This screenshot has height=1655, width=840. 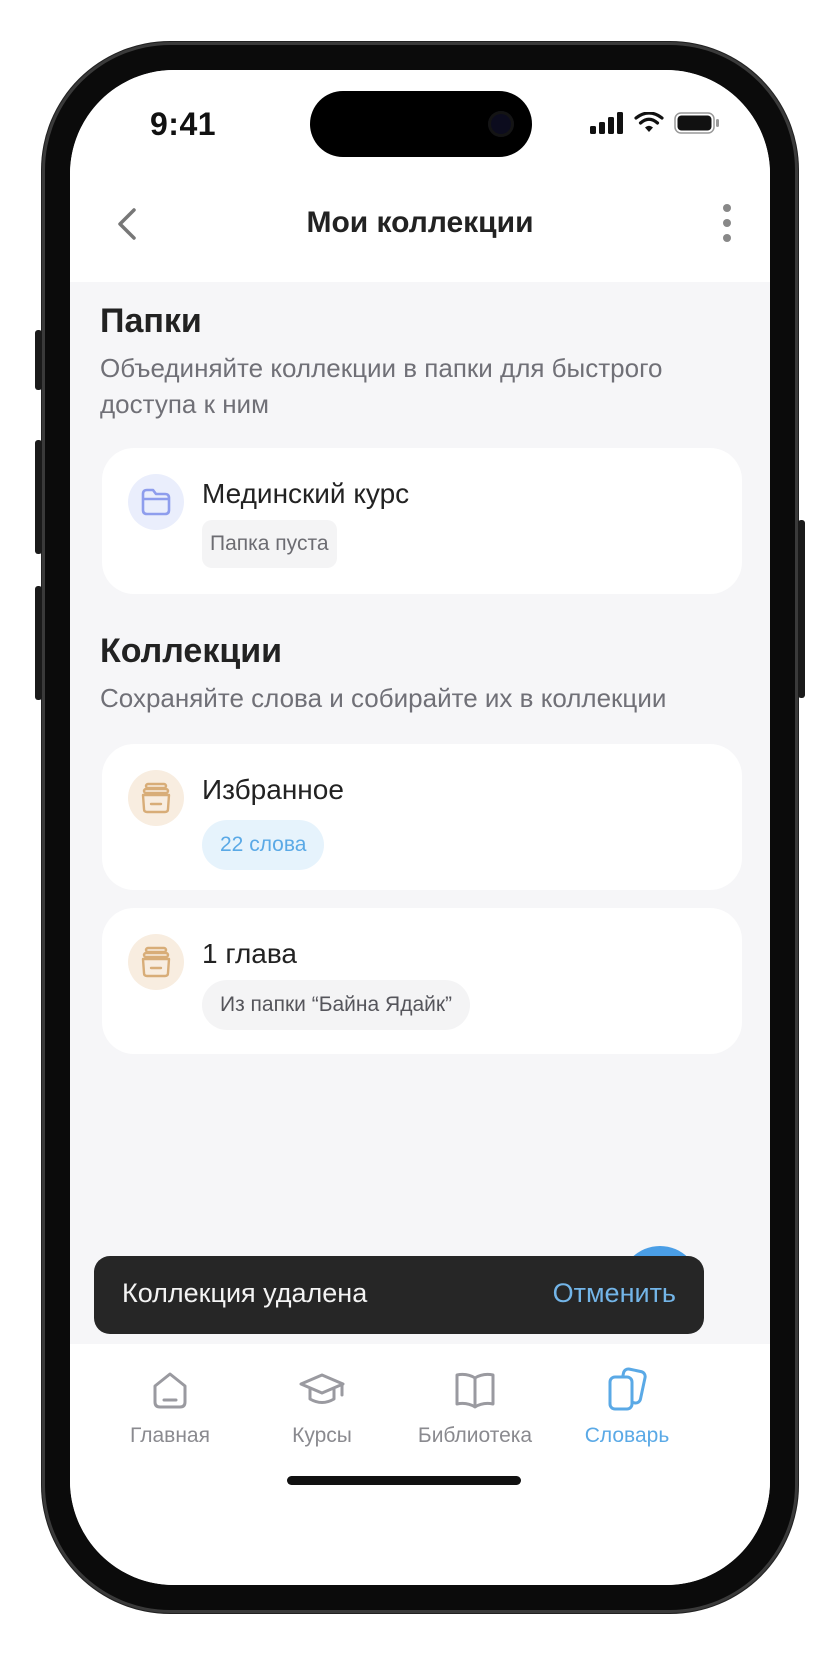 I want to click on tab-label: Курсы, so click(x=322, y=1435).